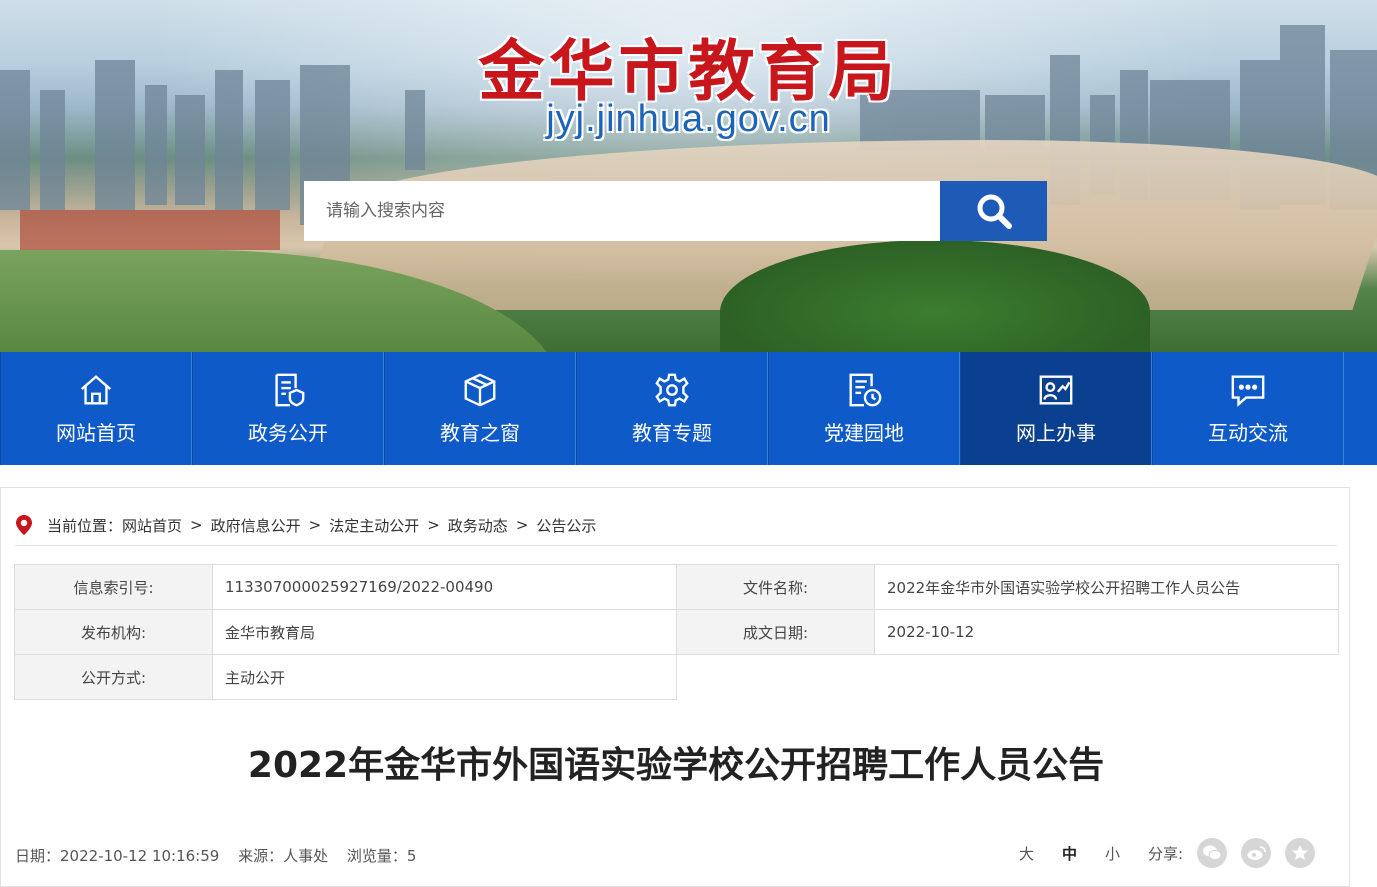 The width and height of the screenshot is (1377, 887). I want to click on nav-item-interaction: 互动交流, so click(1248, 408).